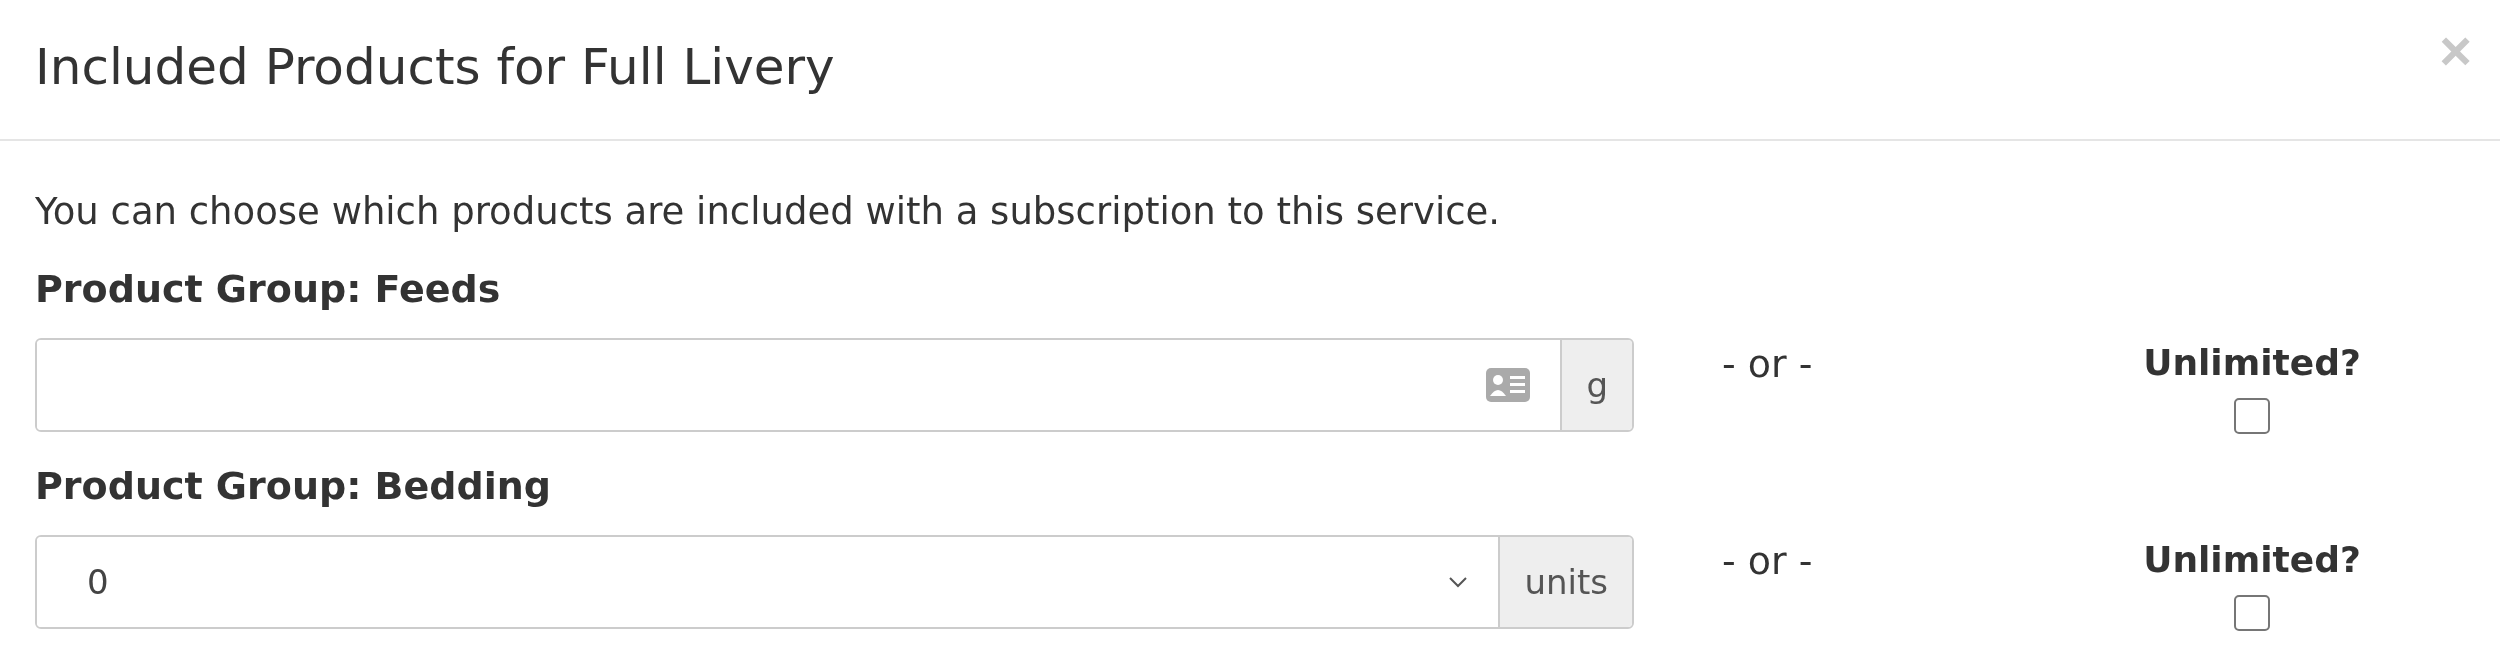  What do you see at coordinates (293, 486) in the screenshot?
I see `group-label: Product Group: Bedding` at bounding box center [293, 486].